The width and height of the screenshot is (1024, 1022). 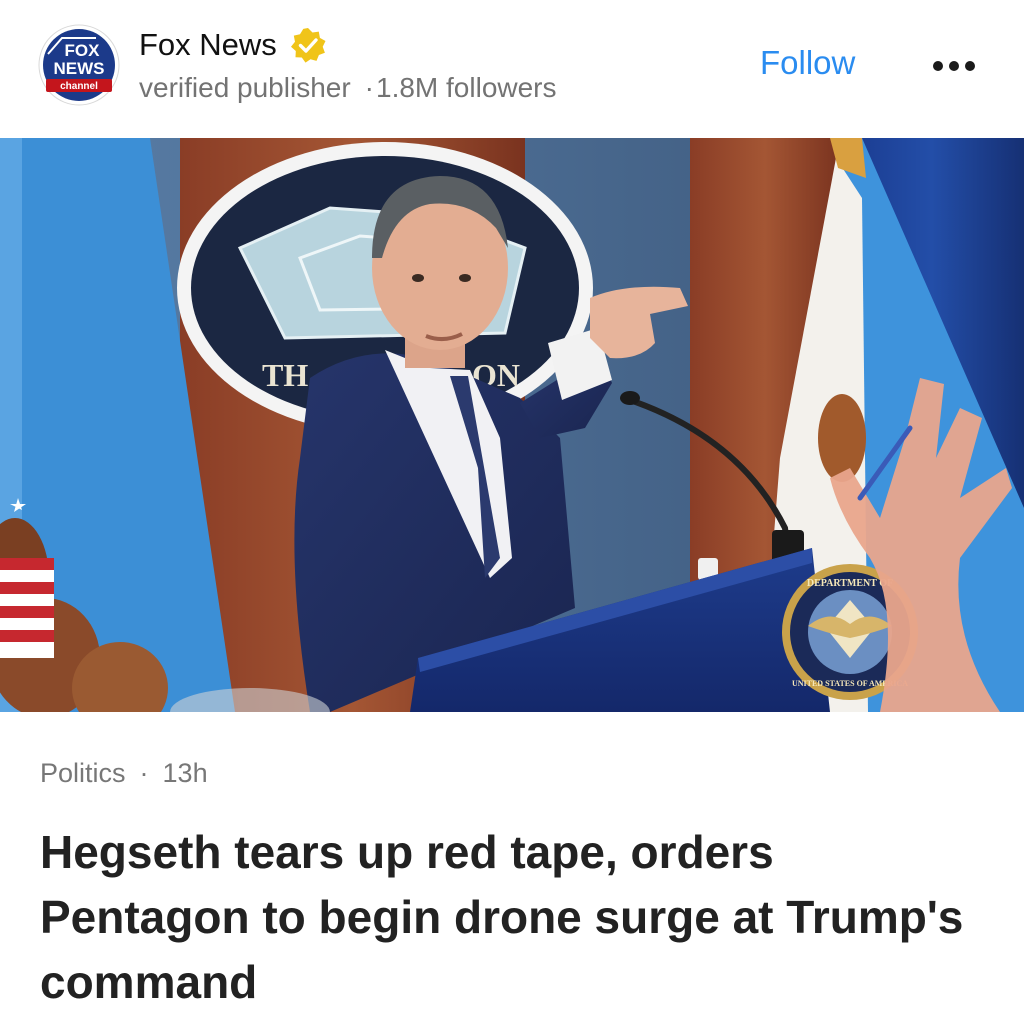 I want to click on article-age: 13h, so click(x=185, y=773).